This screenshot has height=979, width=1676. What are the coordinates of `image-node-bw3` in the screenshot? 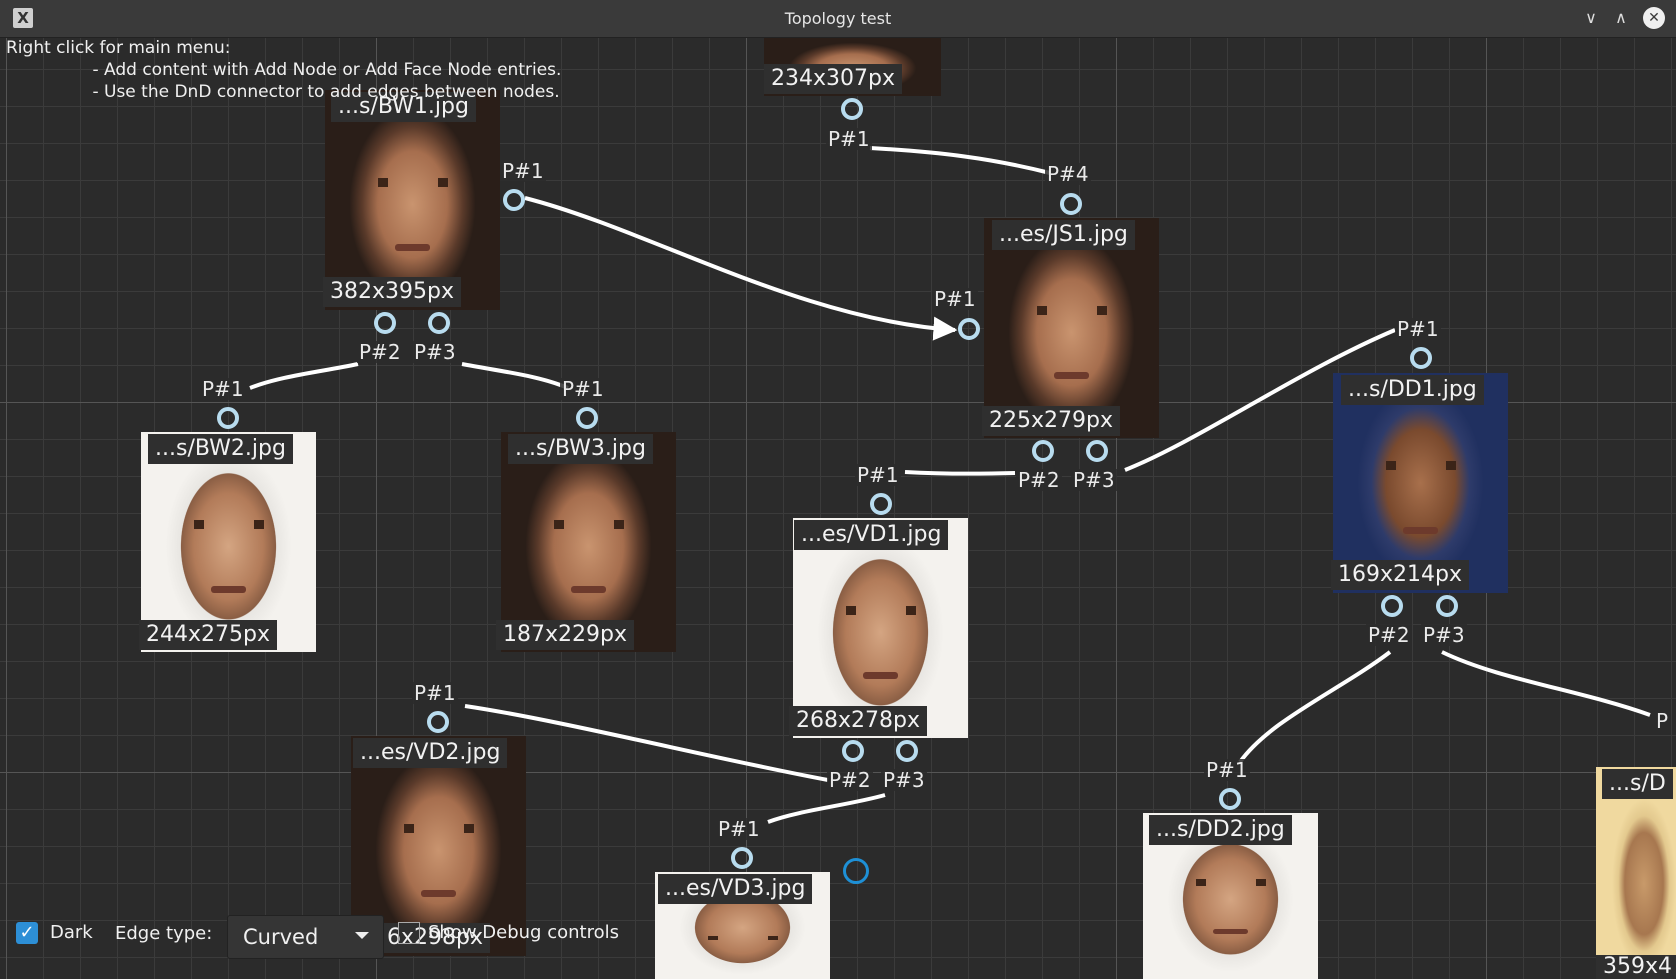 It's located at (588, 542).